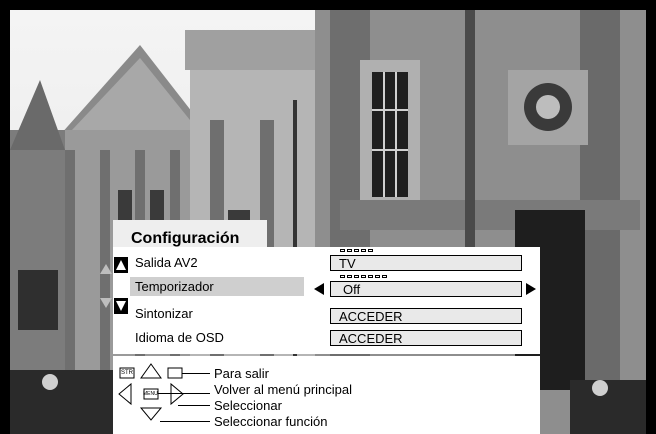  Describe the element at coordinates (426, 316) in the screenshot. I see `sintonizar-value: ACCEDER` at that location.